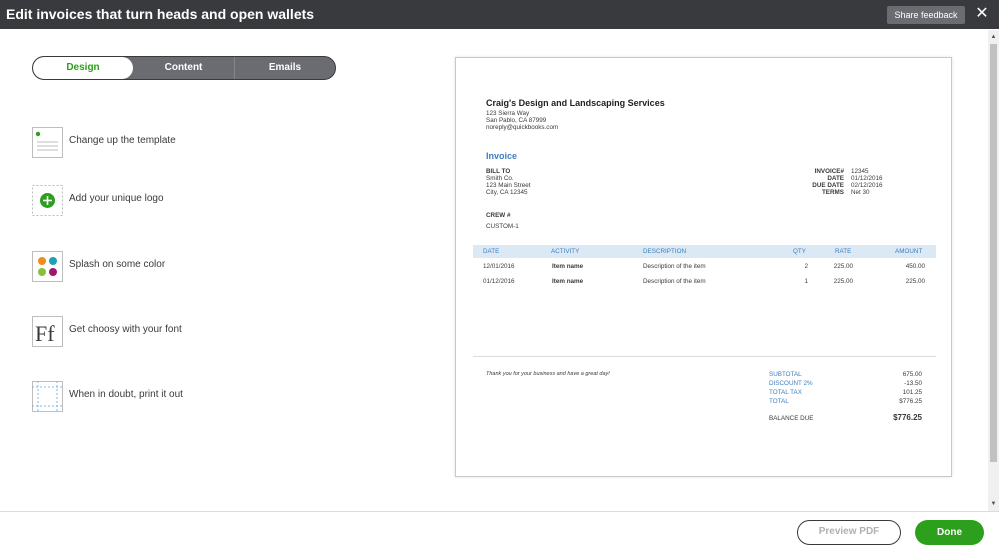  Describe the element at coordinates (499, 266) in the screenshot. I see `cell-date: 12/01/2016` at that location.